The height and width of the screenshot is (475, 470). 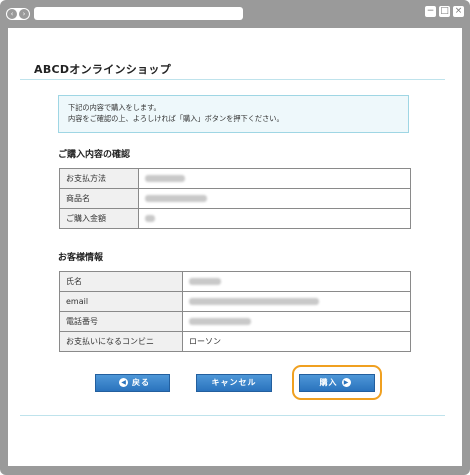 What do you see at coordinates (121, 281) in the screenshot?
I see `row-label: 氏名` at bounding box center [121, 281].